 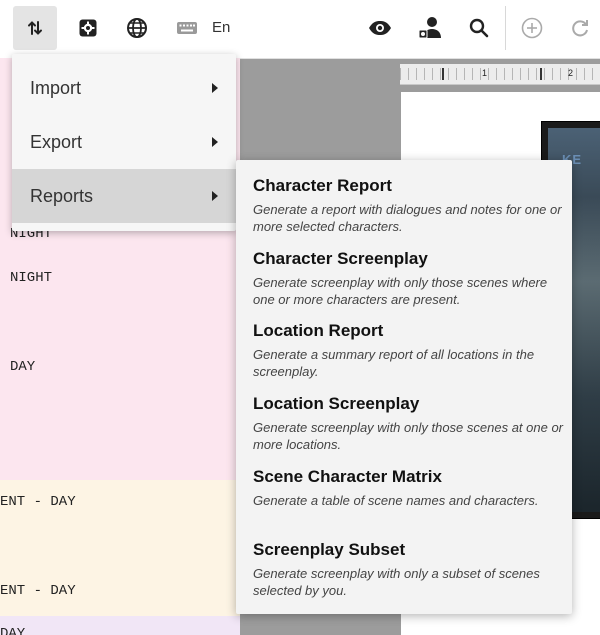 I want to click on redo-icon, so click(x=580, y=28).